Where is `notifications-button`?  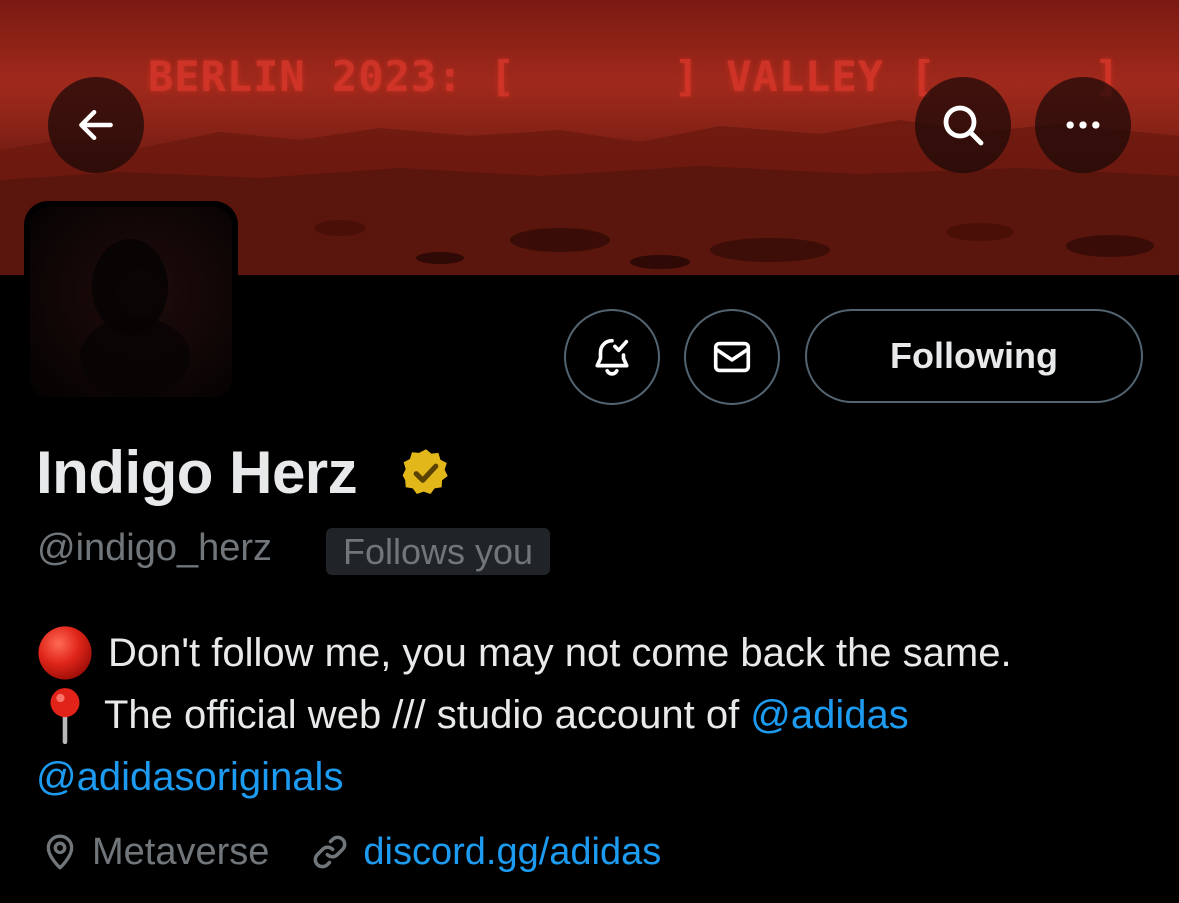 notifications-button is located at coordinates (612, 357).